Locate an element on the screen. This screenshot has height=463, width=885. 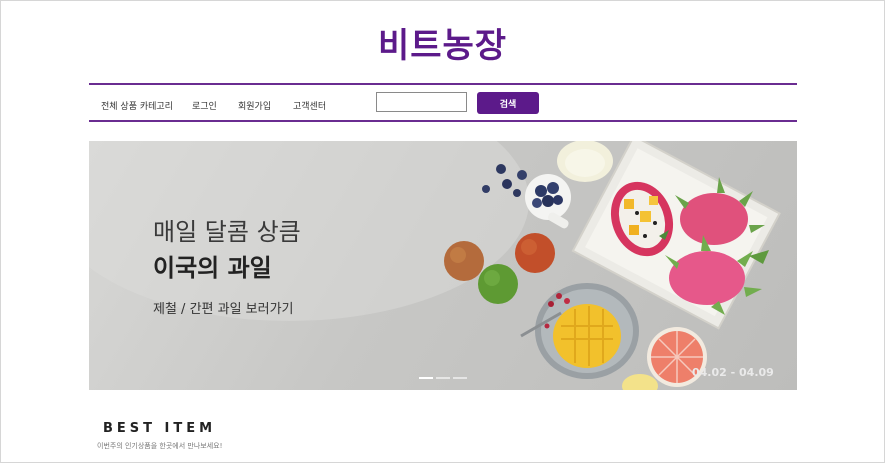
site-logo: 비트농장 is located at coordinates (442, 42).